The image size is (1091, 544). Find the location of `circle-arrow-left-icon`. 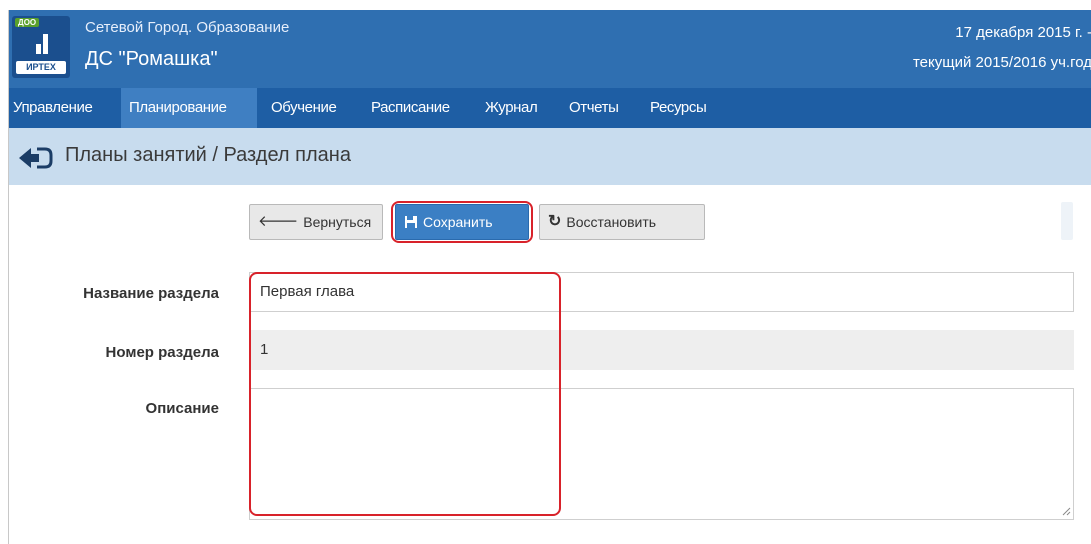

circle-arrow-left-icon is located at coordinates (36, 158).